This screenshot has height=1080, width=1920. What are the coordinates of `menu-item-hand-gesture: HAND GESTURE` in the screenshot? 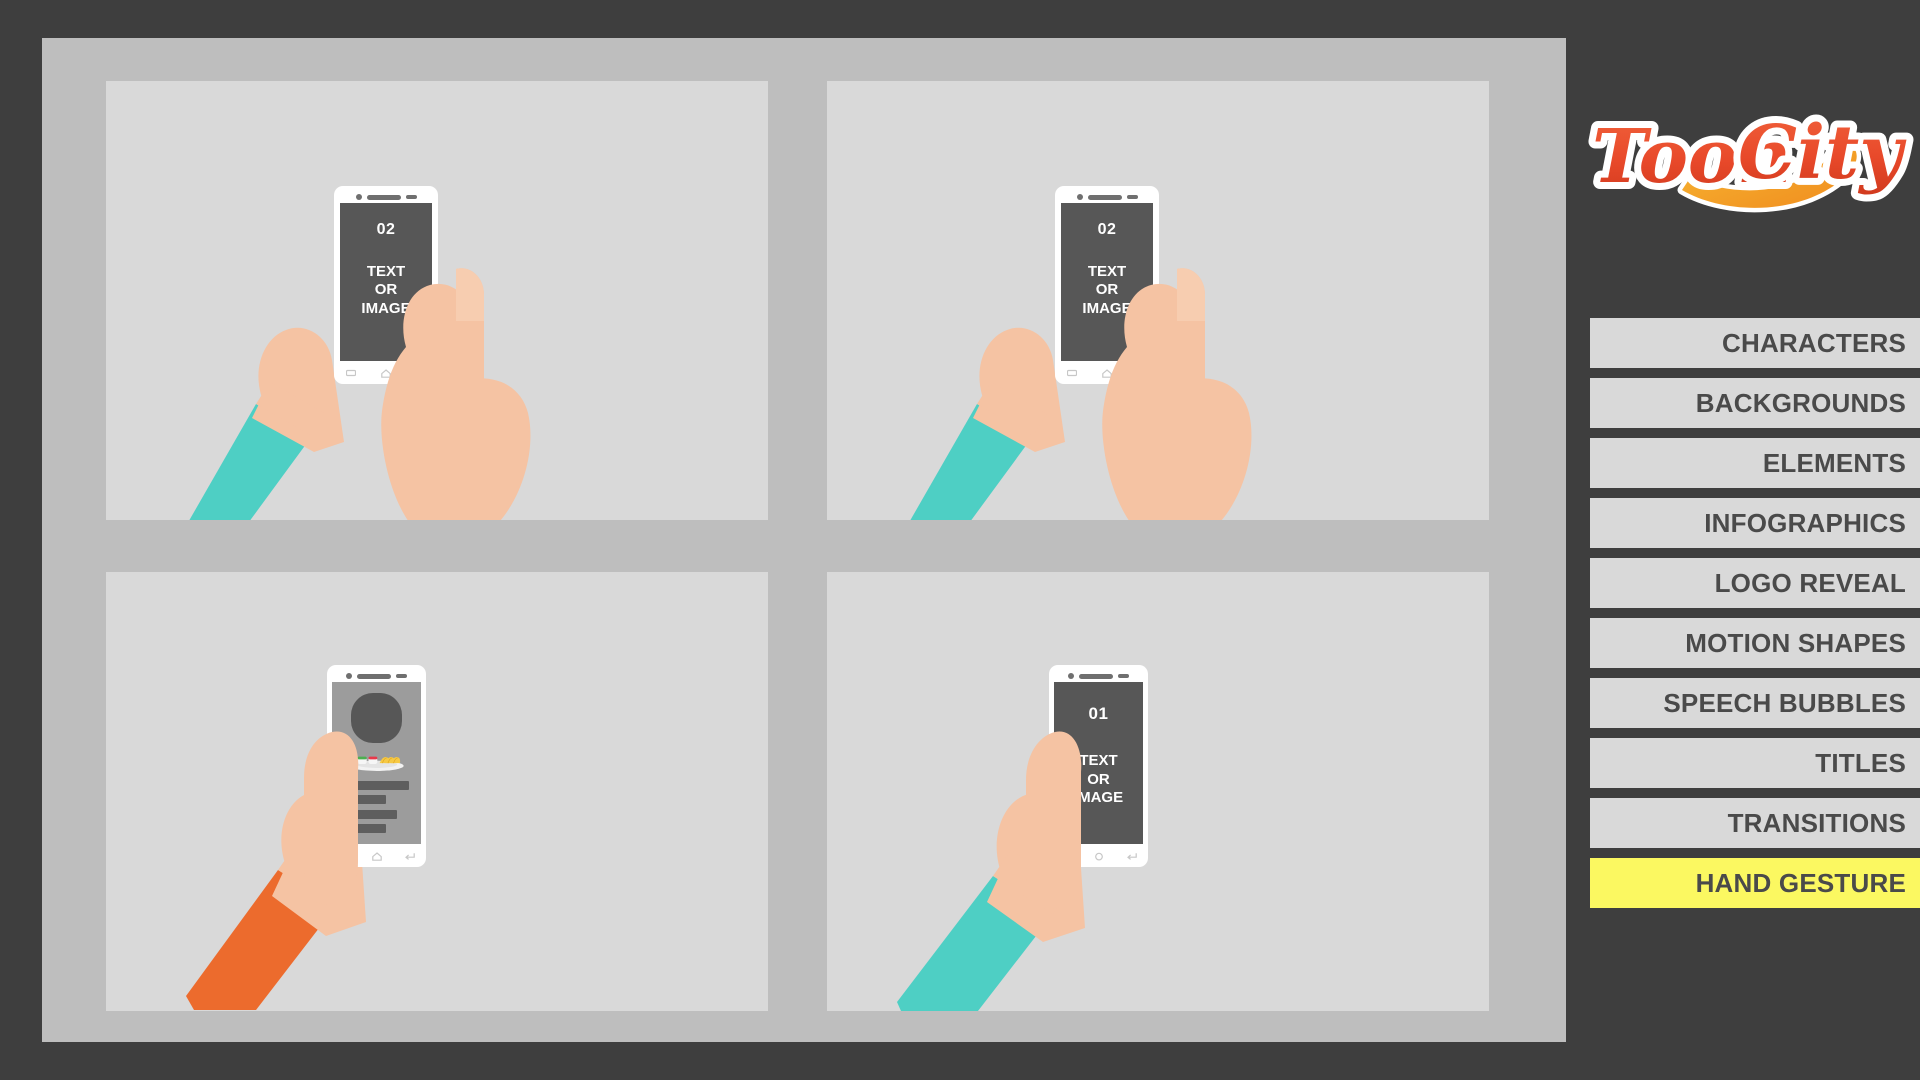 It's located at (1755, 883).